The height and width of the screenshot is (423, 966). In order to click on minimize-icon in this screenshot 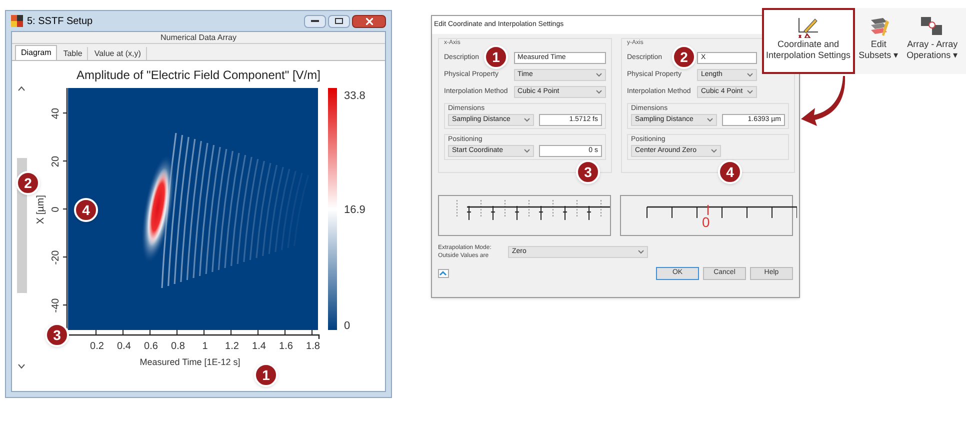, I will do `click(315, 21)`.